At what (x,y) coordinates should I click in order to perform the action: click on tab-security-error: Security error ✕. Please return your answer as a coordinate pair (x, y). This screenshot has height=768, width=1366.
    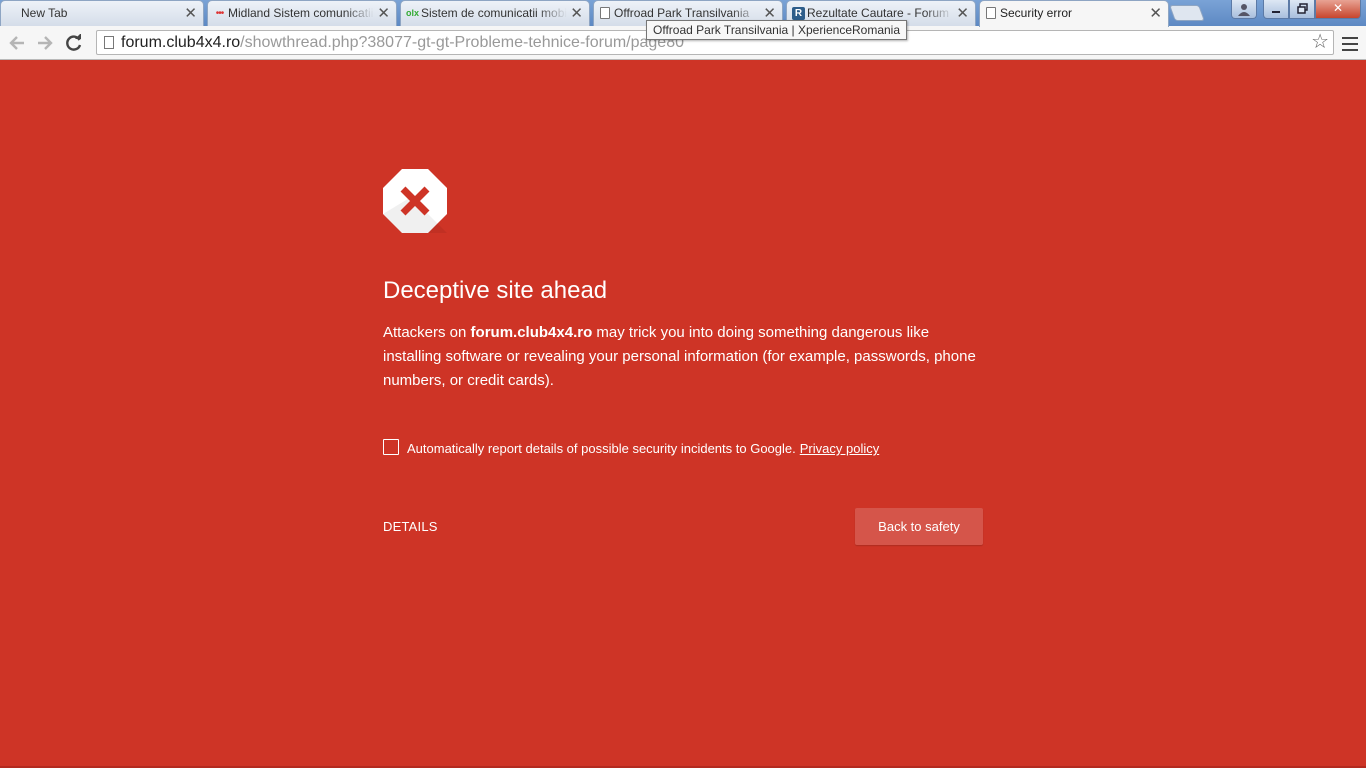
    Looking at the image, I should click on (1074, 13).